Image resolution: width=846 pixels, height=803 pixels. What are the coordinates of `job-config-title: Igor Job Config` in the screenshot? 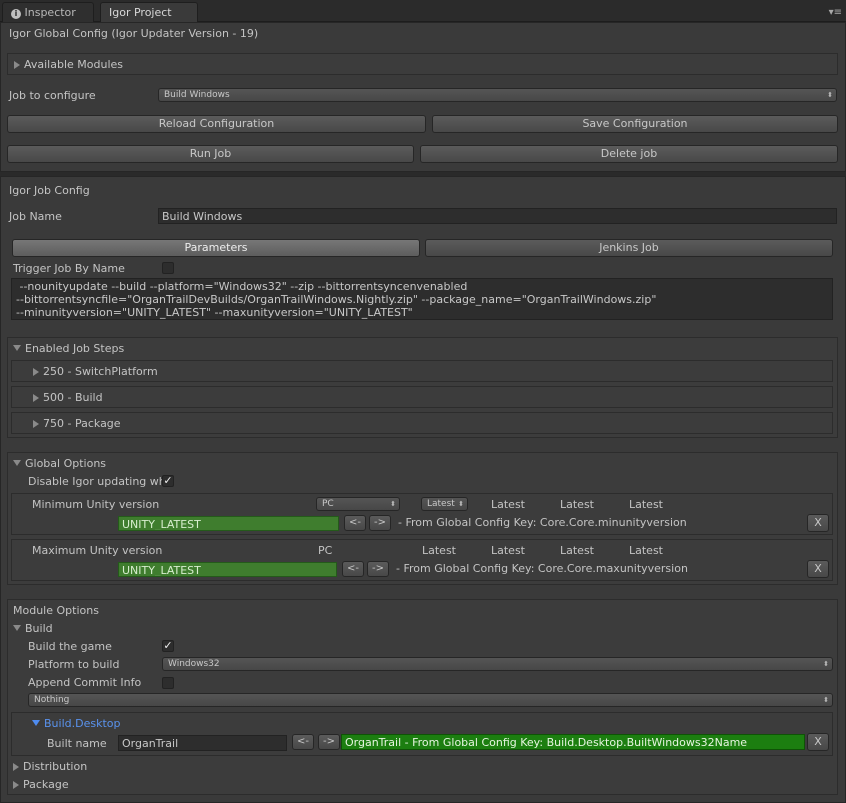 It's located at (49, 190).